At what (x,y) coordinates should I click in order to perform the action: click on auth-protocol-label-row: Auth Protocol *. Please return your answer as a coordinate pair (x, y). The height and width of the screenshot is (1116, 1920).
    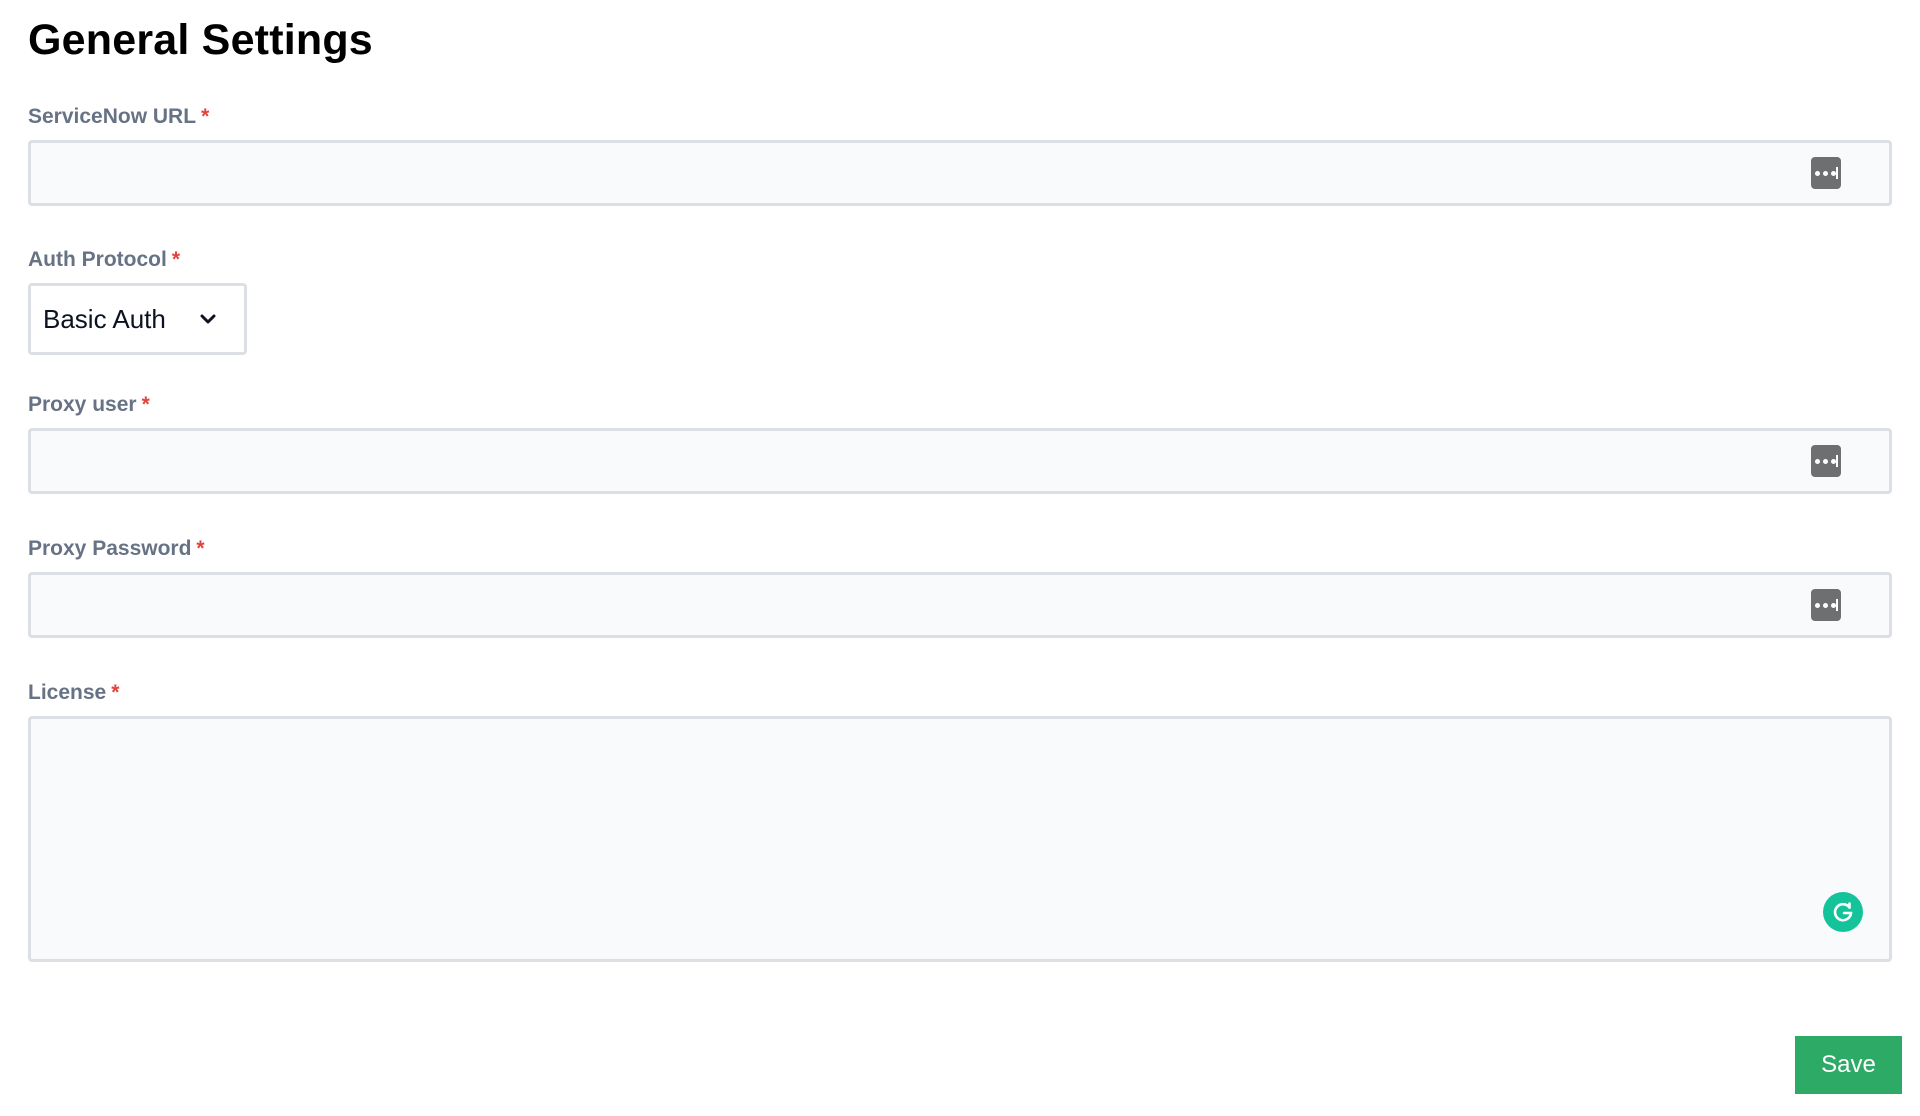
    Looking at the image, I should click on (960, 260).